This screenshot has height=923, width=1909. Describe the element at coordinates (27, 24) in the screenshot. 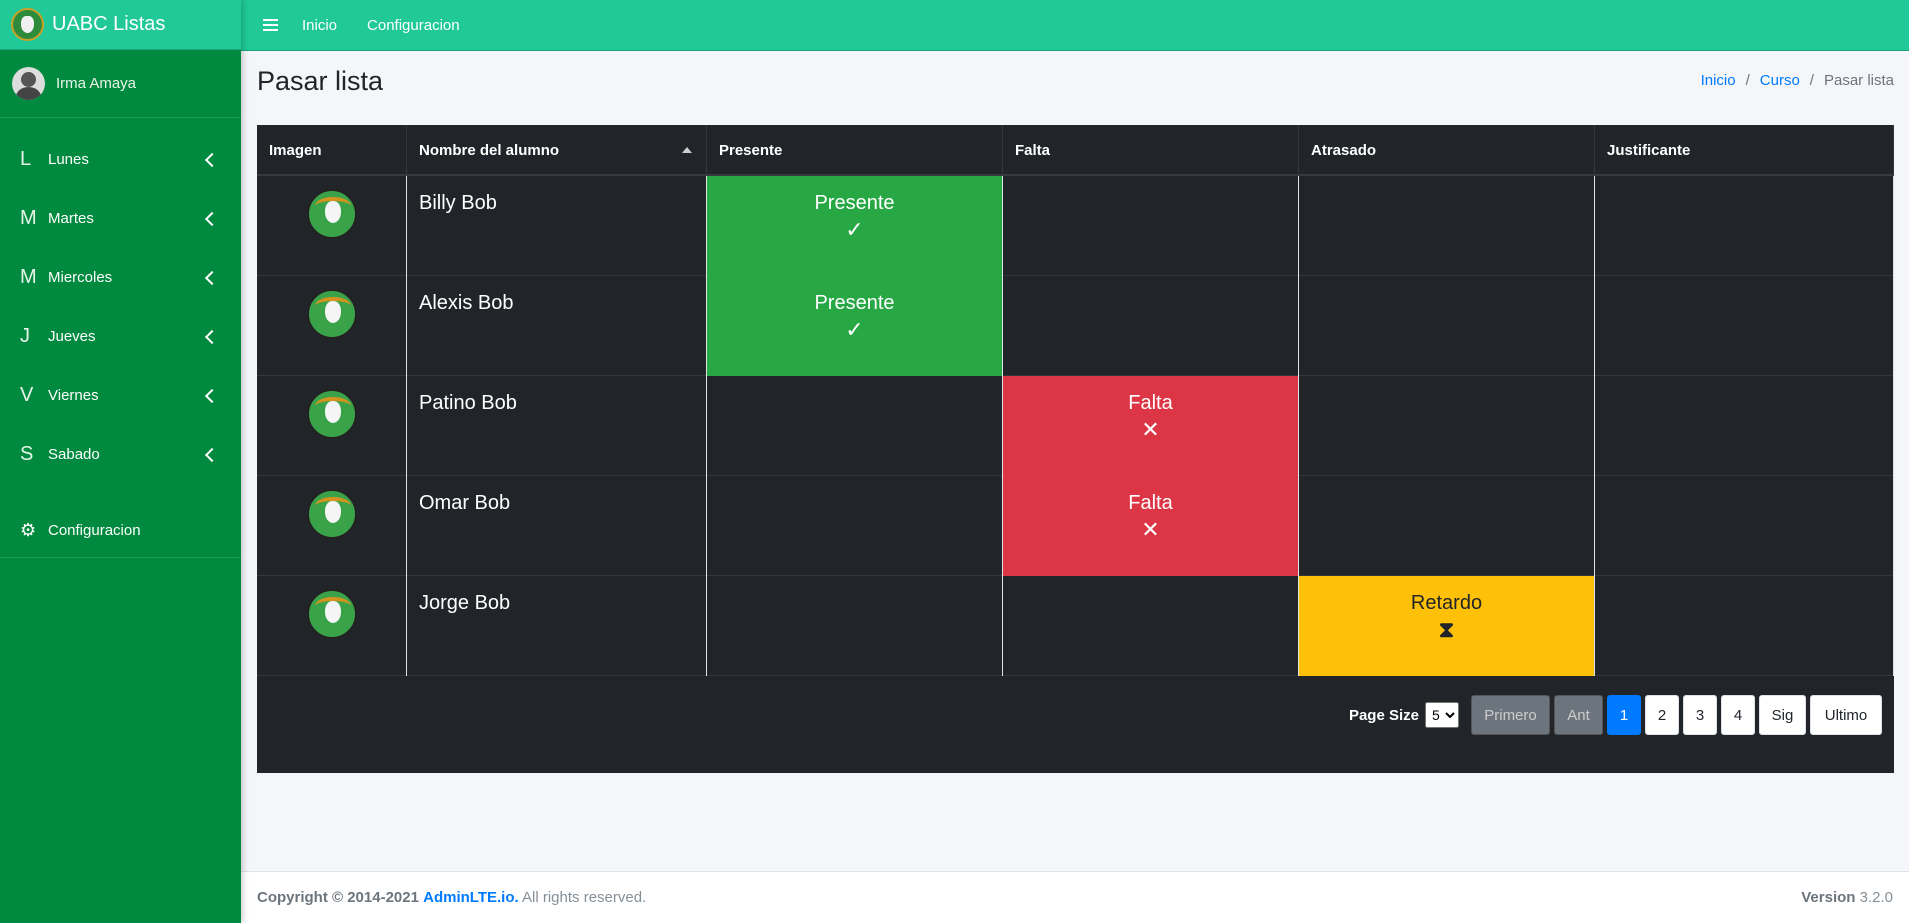

I see `uabc-logo-icon` at that location.